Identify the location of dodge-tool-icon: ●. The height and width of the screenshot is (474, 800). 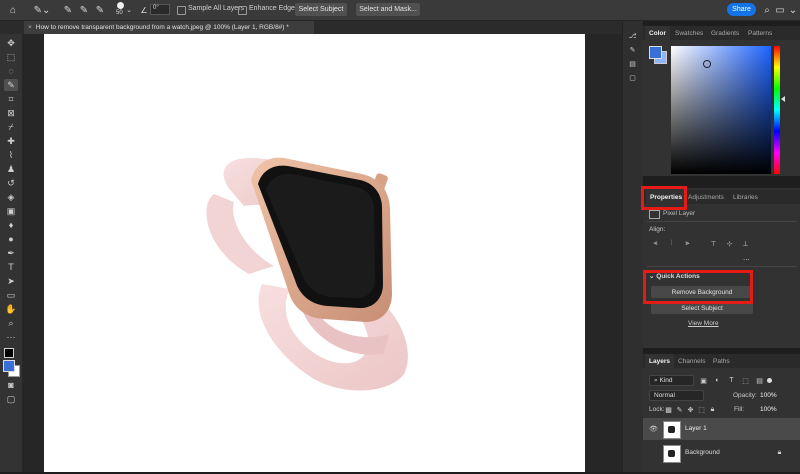
(11, 239).